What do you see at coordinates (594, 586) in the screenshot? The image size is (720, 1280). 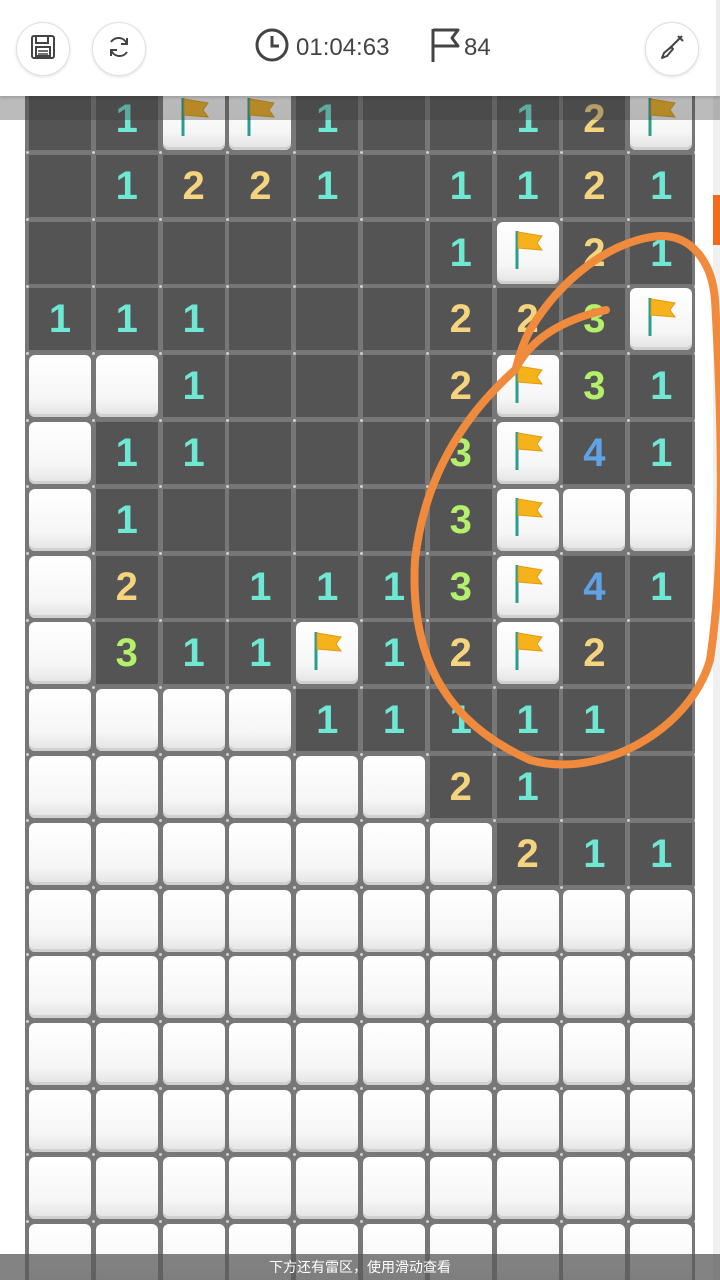 I see `number-cell: 4` at bounding box center [594, 586].